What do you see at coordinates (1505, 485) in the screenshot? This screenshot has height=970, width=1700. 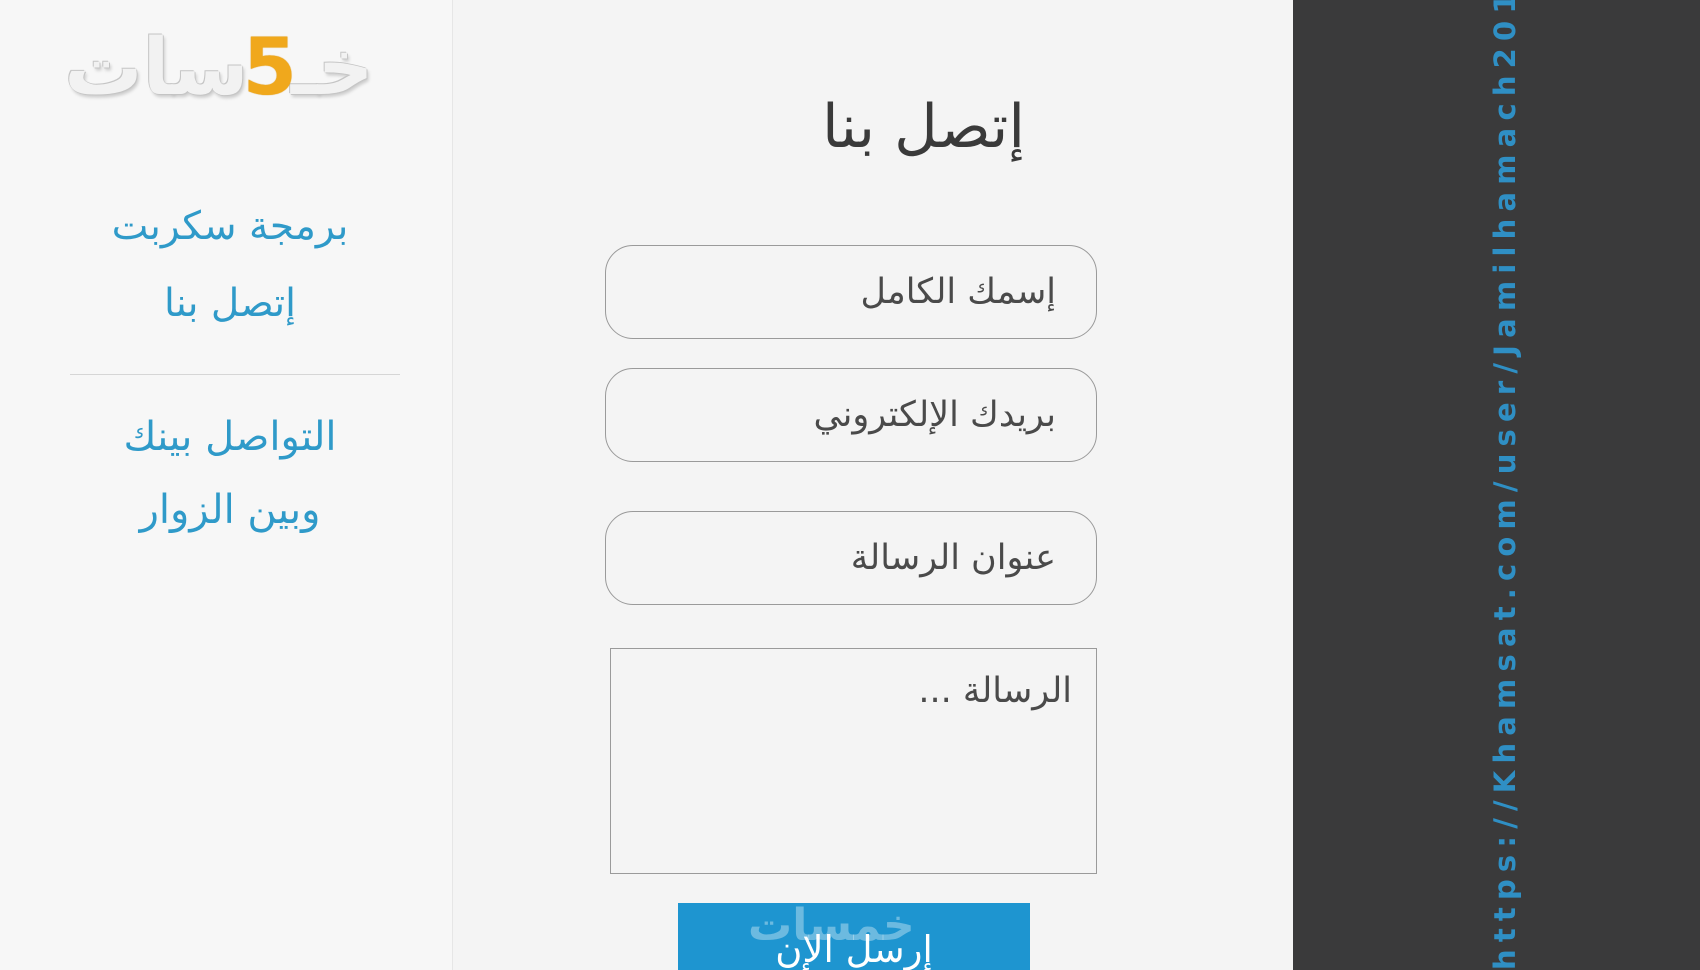 I see `vertical-profile-url: https://Khamsat.com/user/Jamilhamach2014` at bounding box center [1505, 485].